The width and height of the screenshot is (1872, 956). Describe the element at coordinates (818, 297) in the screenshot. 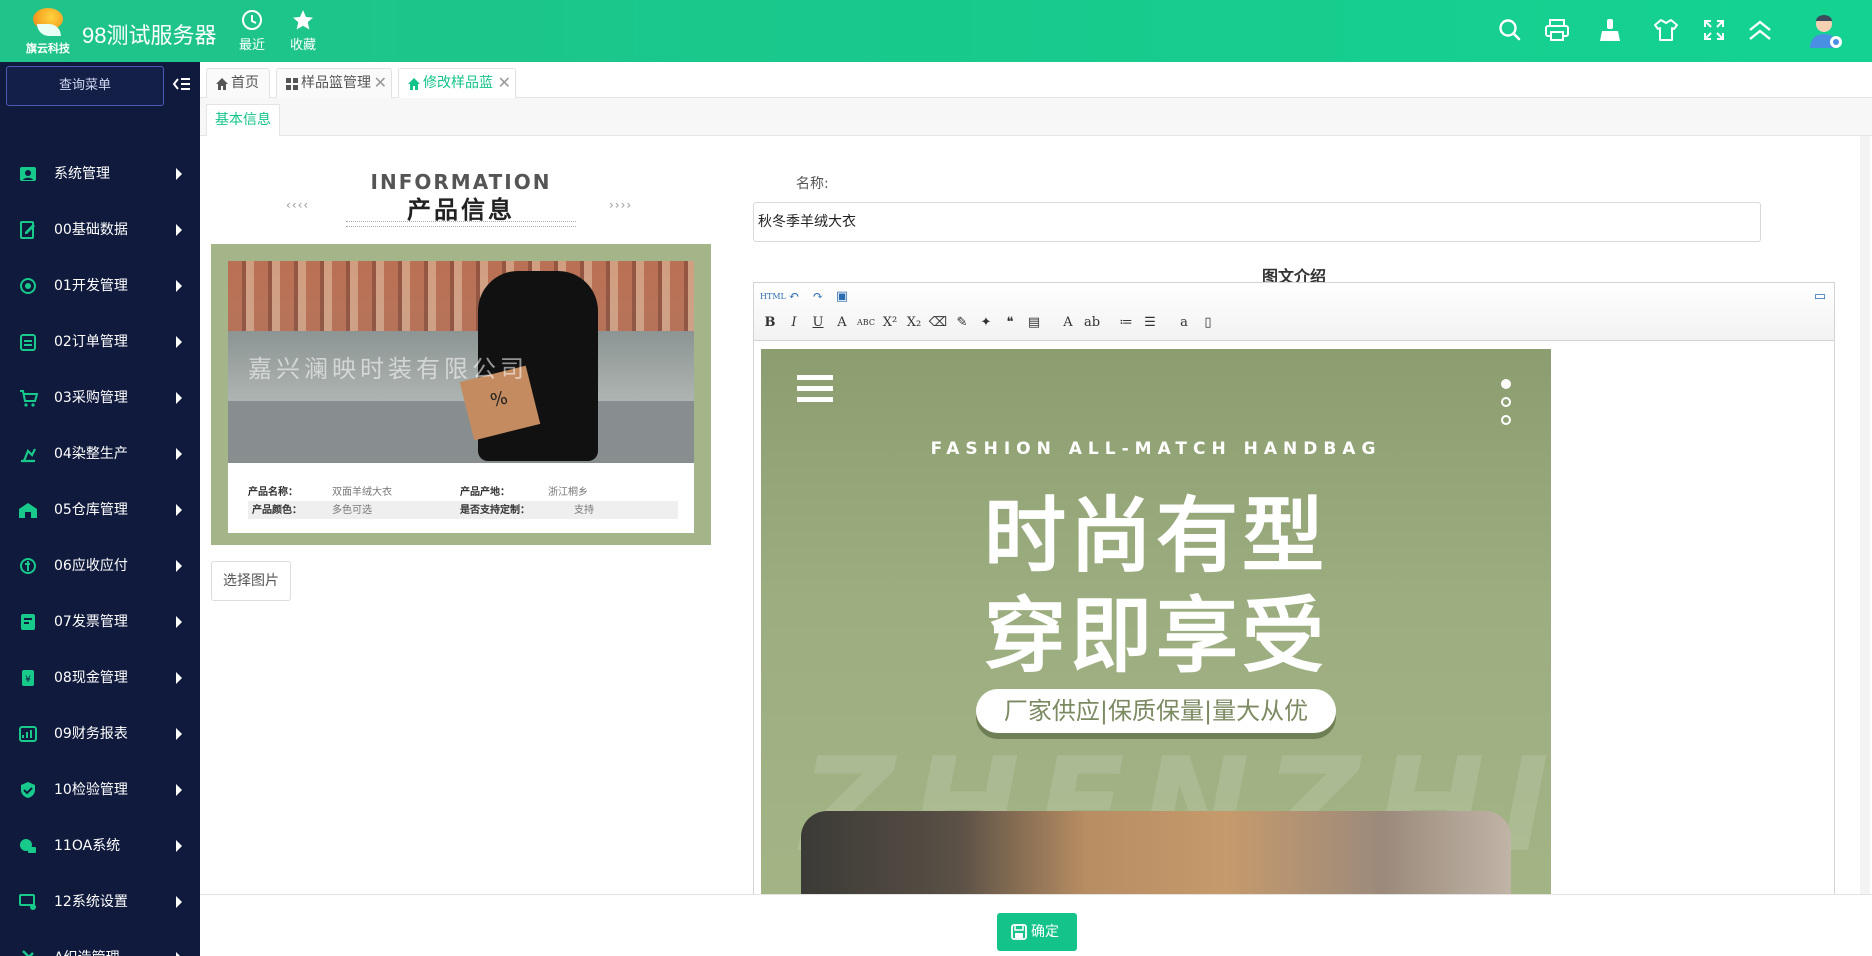

I see `redo-icon: ↷` at that location.